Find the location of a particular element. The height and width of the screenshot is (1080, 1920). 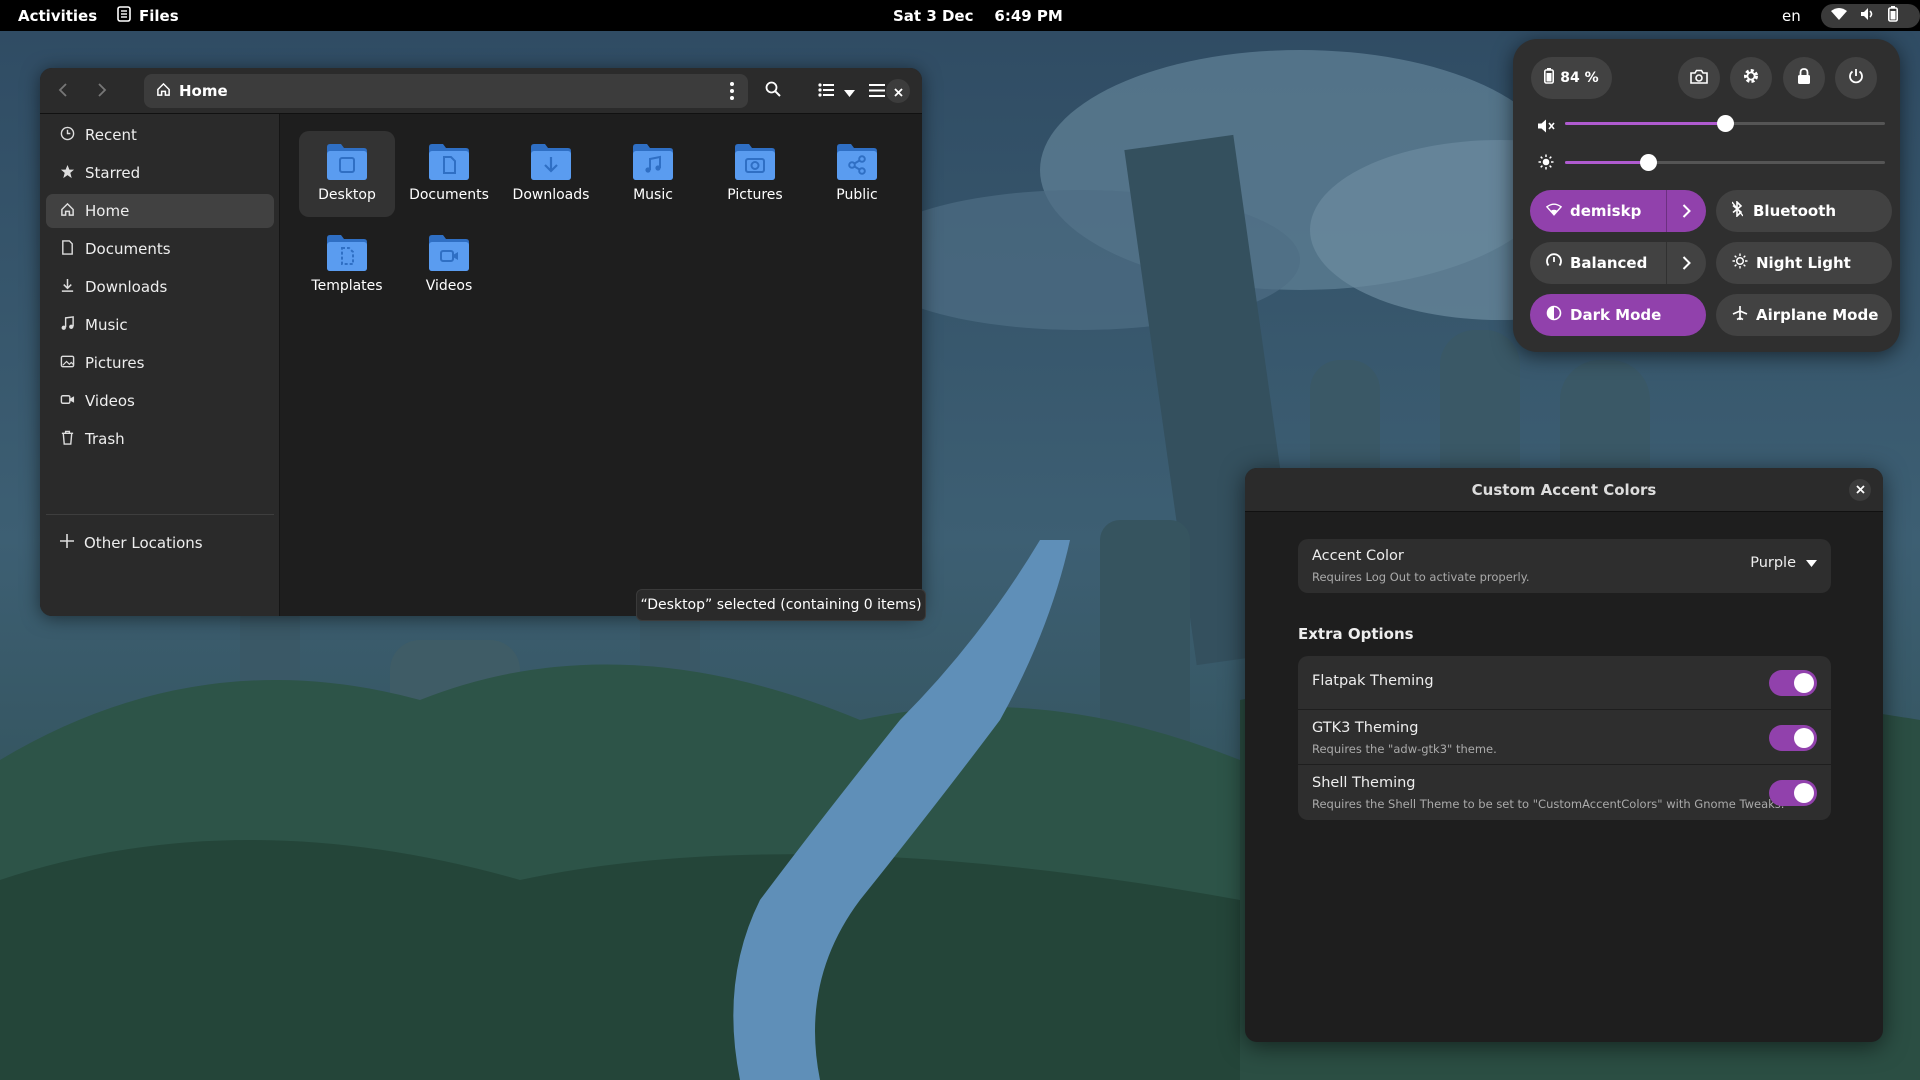

sidebar-item-music: Music is located at coordinates (160, 325).